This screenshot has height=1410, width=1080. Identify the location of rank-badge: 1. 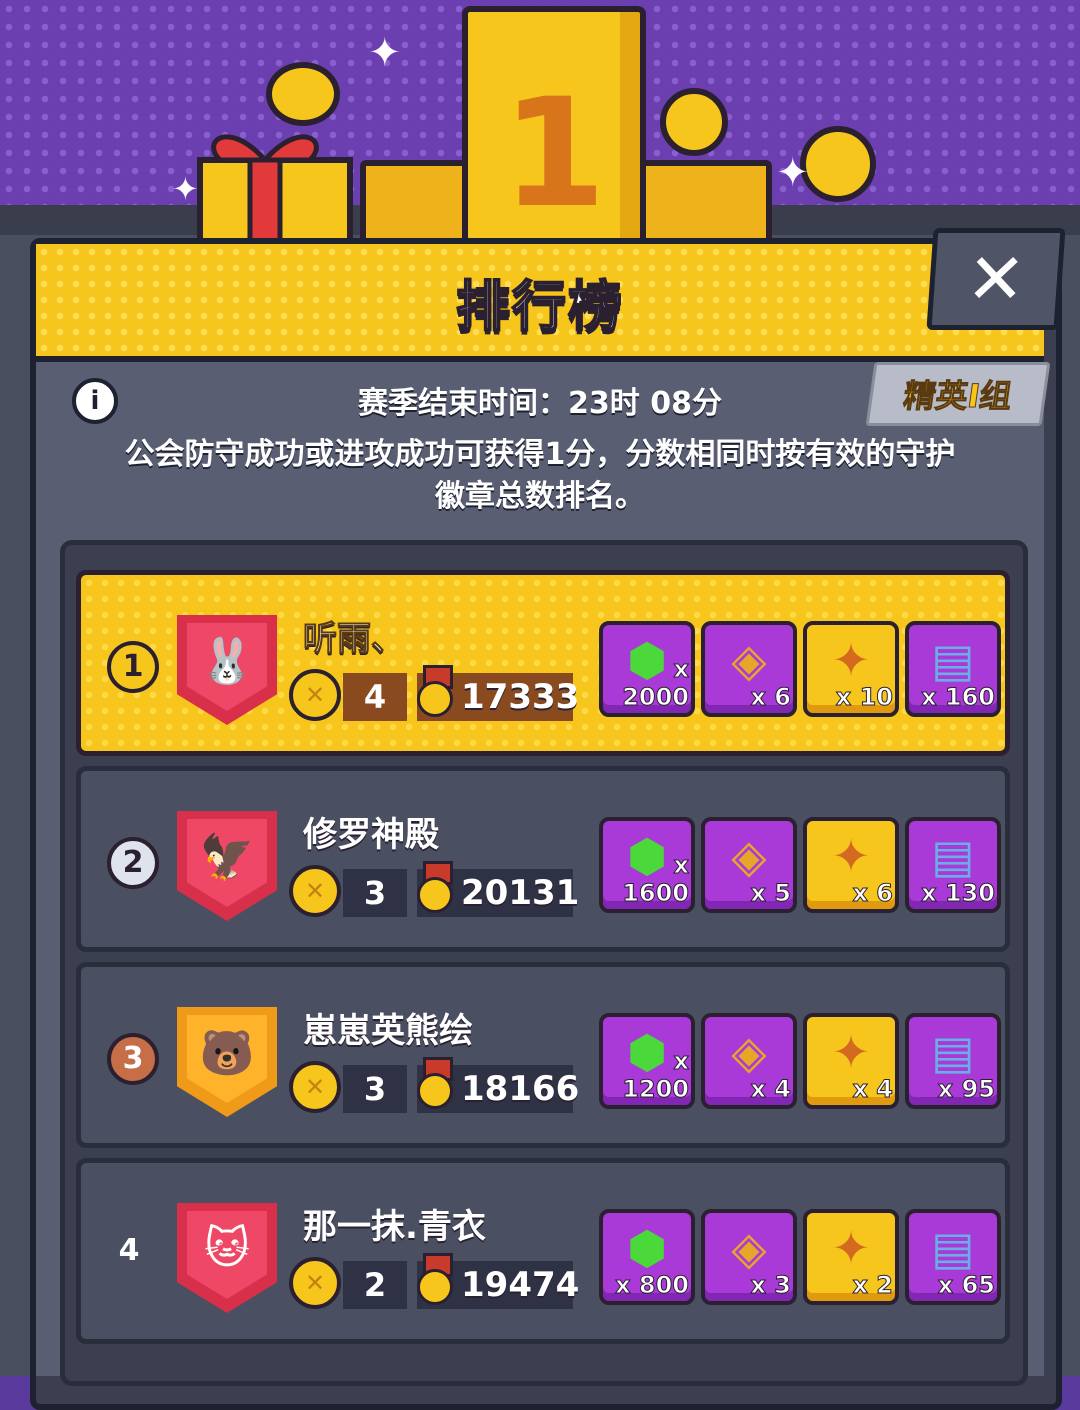
(133, 667).